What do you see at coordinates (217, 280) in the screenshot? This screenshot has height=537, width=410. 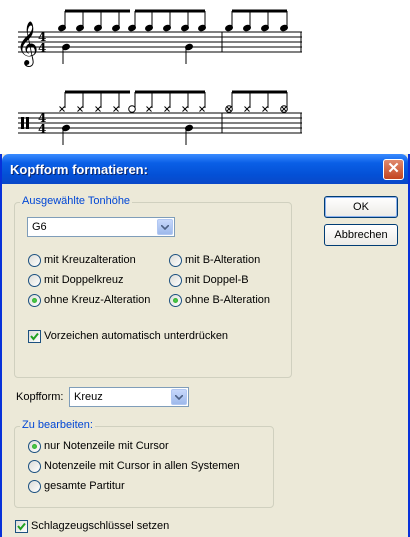 I see `radio-double-flat-label: mit Doppel-B` at bounding box center [217, 280].